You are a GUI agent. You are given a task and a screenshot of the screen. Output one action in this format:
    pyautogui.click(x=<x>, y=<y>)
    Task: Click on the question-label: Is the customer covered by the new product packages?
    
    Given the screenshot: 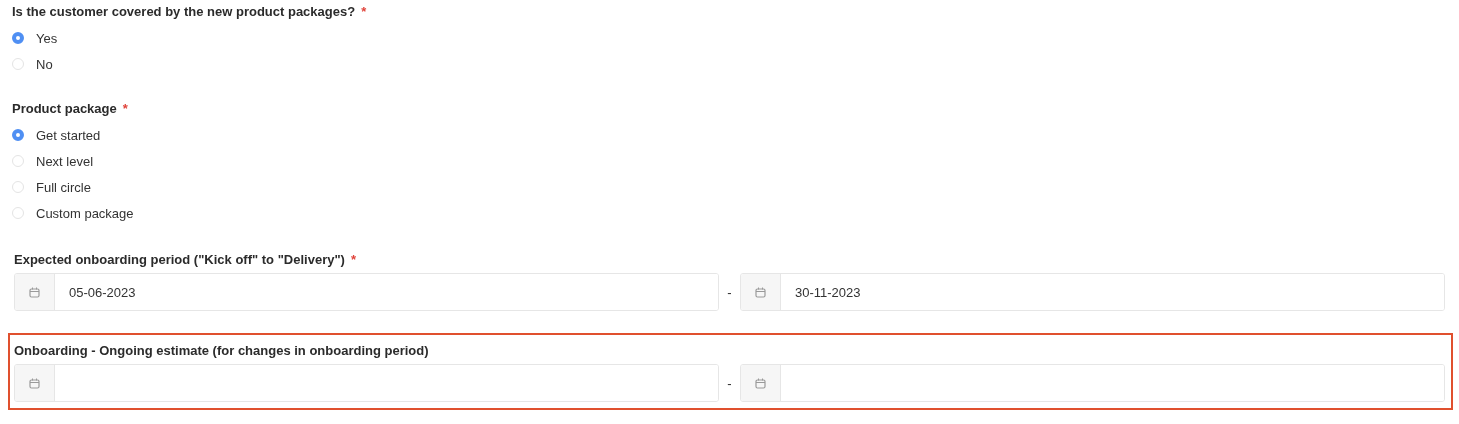 What is the action you would take?
    pyautogui.click(x=184, y=11)
    